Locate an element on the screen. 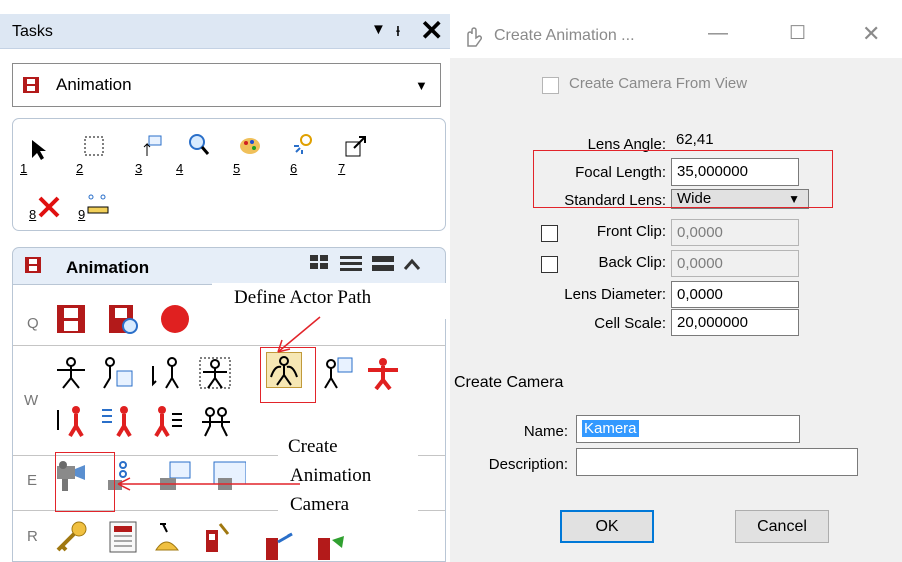 The height and width of the screenshot is (562, 902). camera-from-view-checkbox is located at coordinates (550, 85).